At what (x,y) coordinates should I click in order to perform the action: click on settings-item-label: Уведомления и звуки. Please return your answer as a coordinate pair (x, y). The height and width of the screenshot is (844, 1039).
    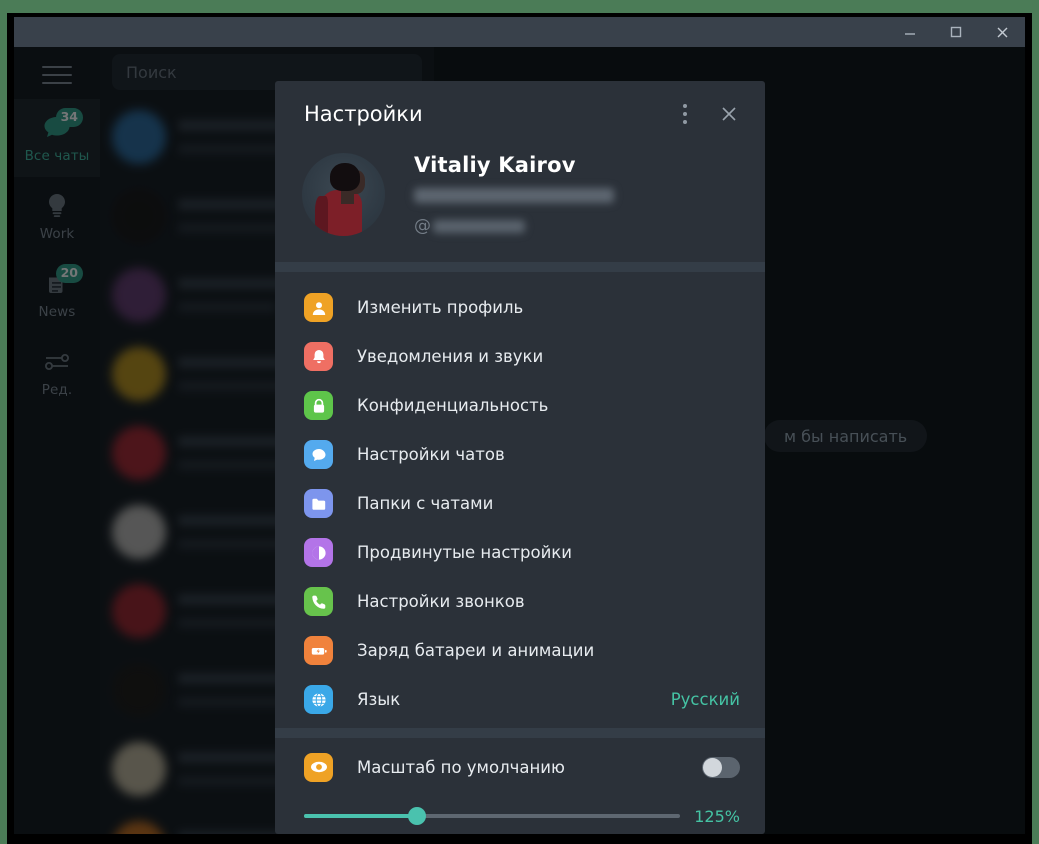
    Looking at the image, I should click on (450, 356).